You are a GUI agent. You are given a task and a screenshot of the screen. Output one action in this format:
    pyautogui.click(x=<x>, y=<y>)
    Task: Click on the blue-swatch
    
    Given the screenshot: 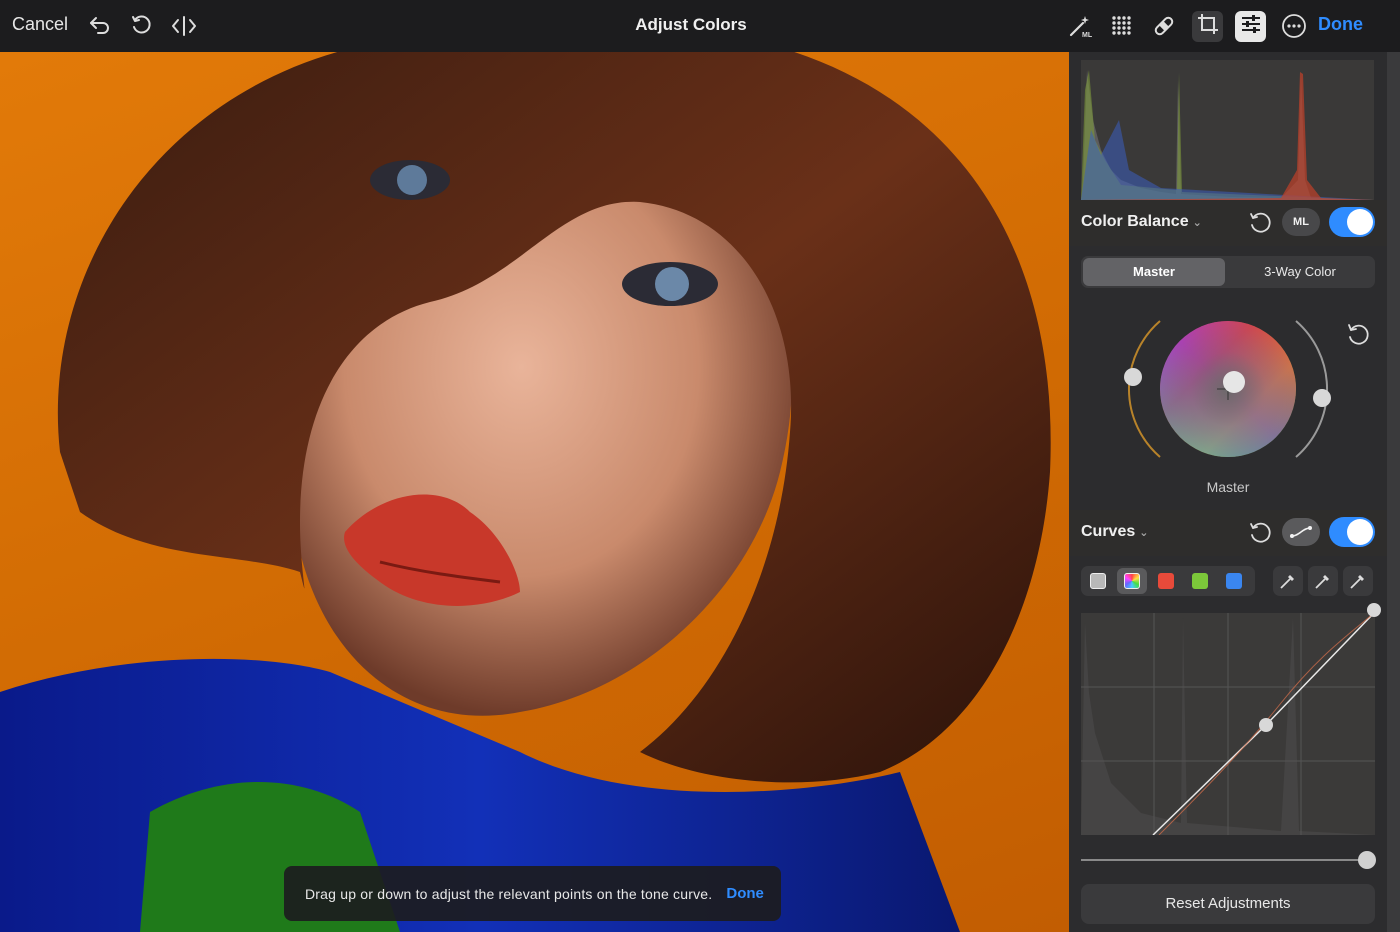 What is the action you would take?
    pyautogui.click(x=1234, y=581)
    